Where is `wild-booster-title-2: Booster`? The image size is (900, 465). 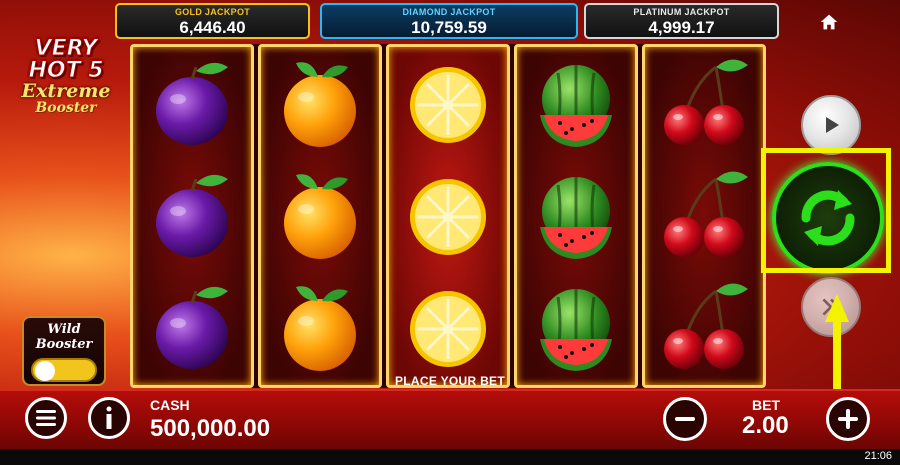
wild-booster-title-2: Booster is located at coordinates (64, 344).